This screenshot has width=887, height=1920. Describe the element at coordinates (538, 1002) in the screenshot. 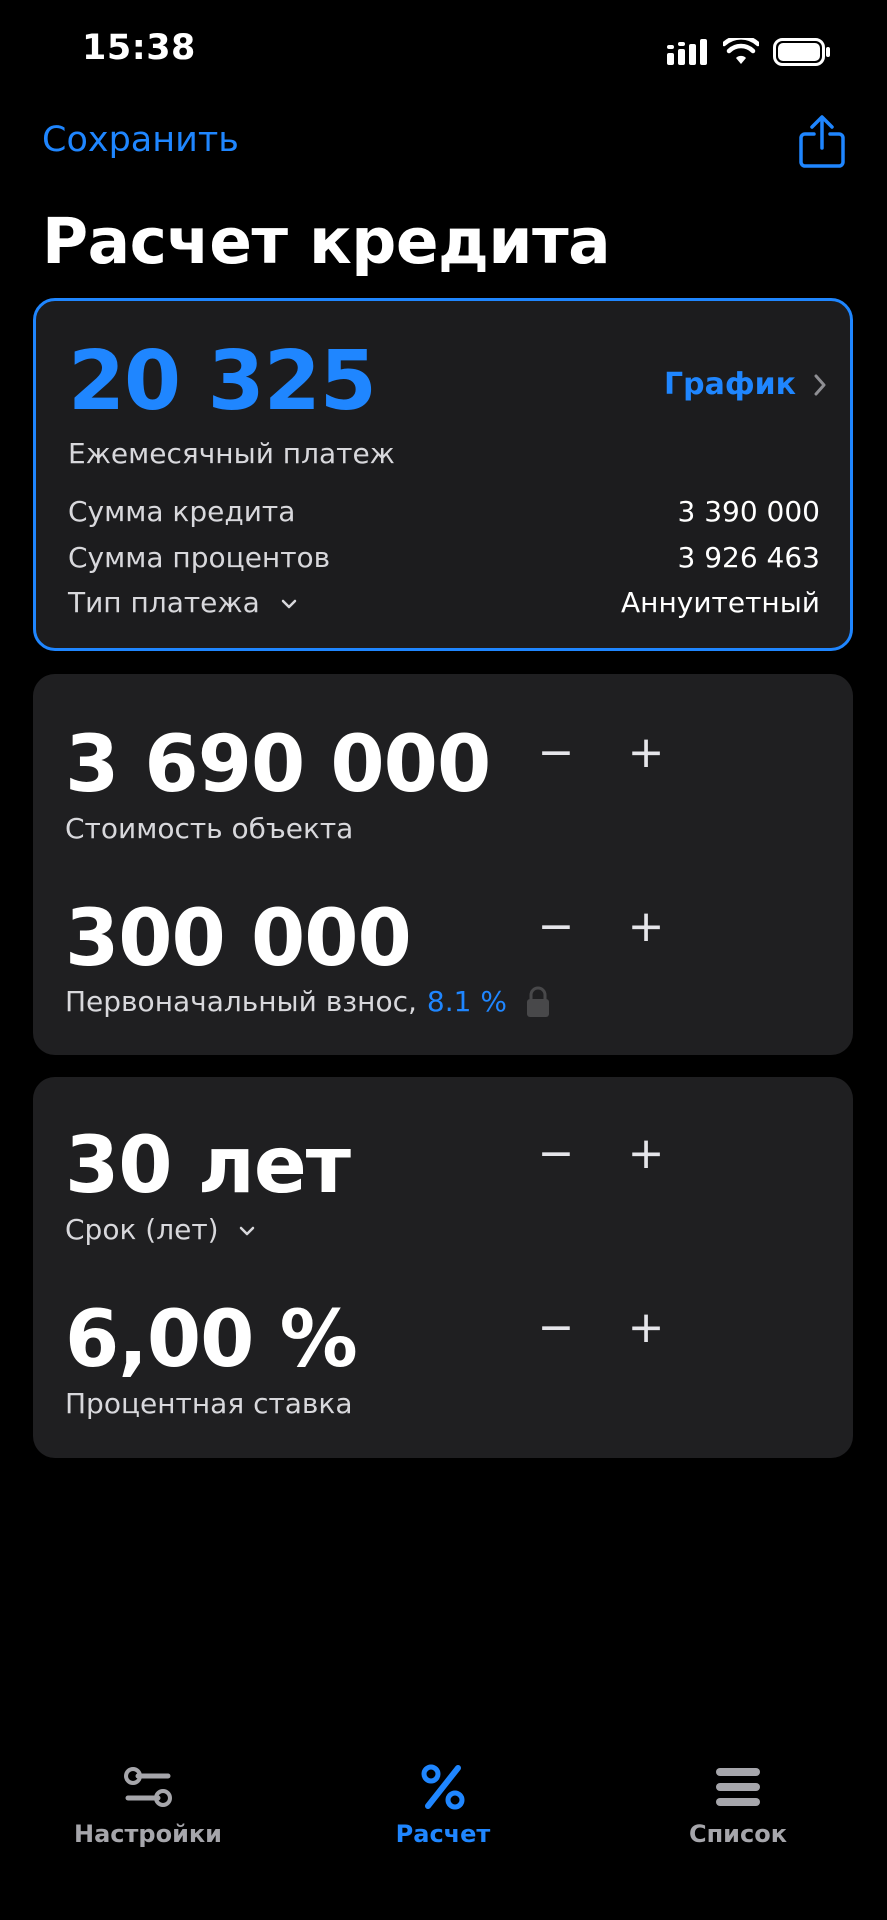

I see `lock-icon` at that location.